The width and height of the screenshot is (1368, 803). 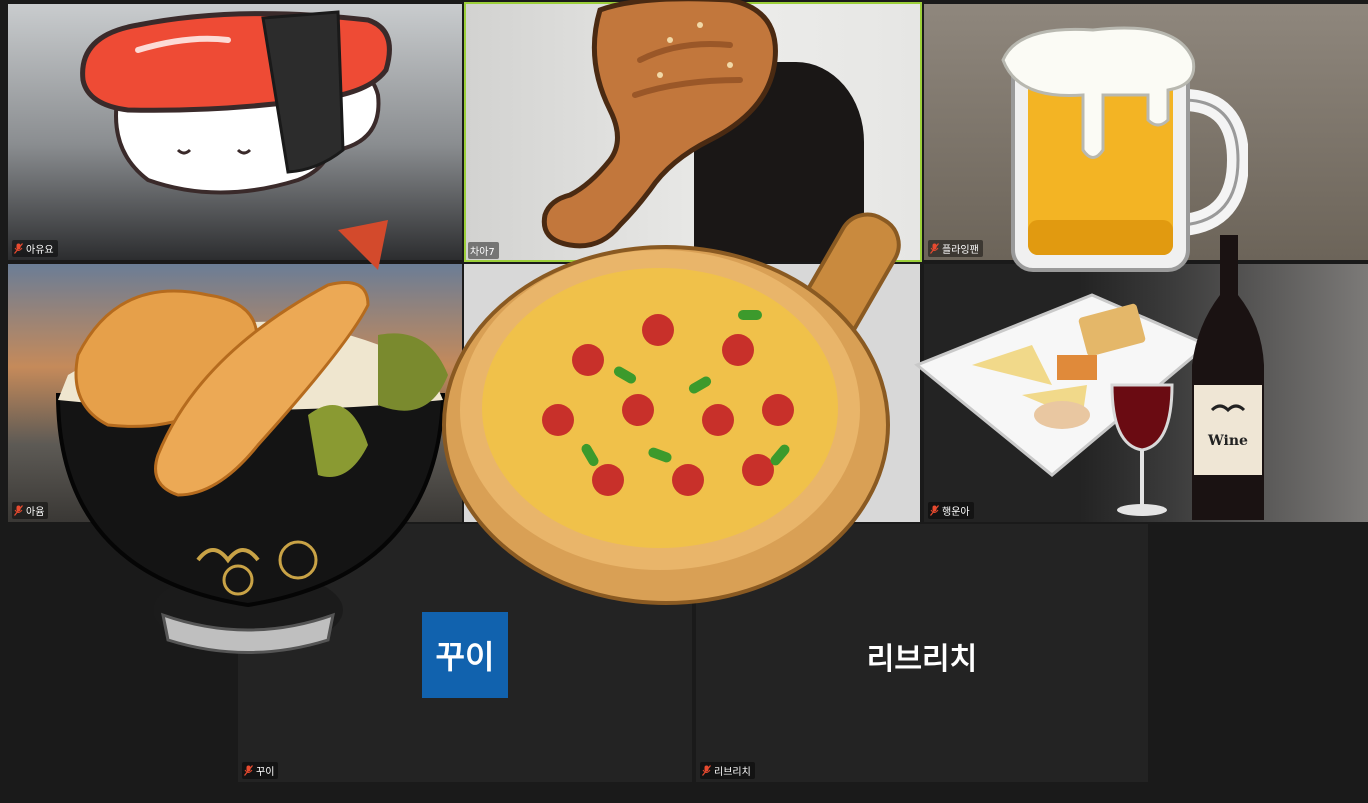 I want to click on sushi-icon, so click(x=236, y=102).